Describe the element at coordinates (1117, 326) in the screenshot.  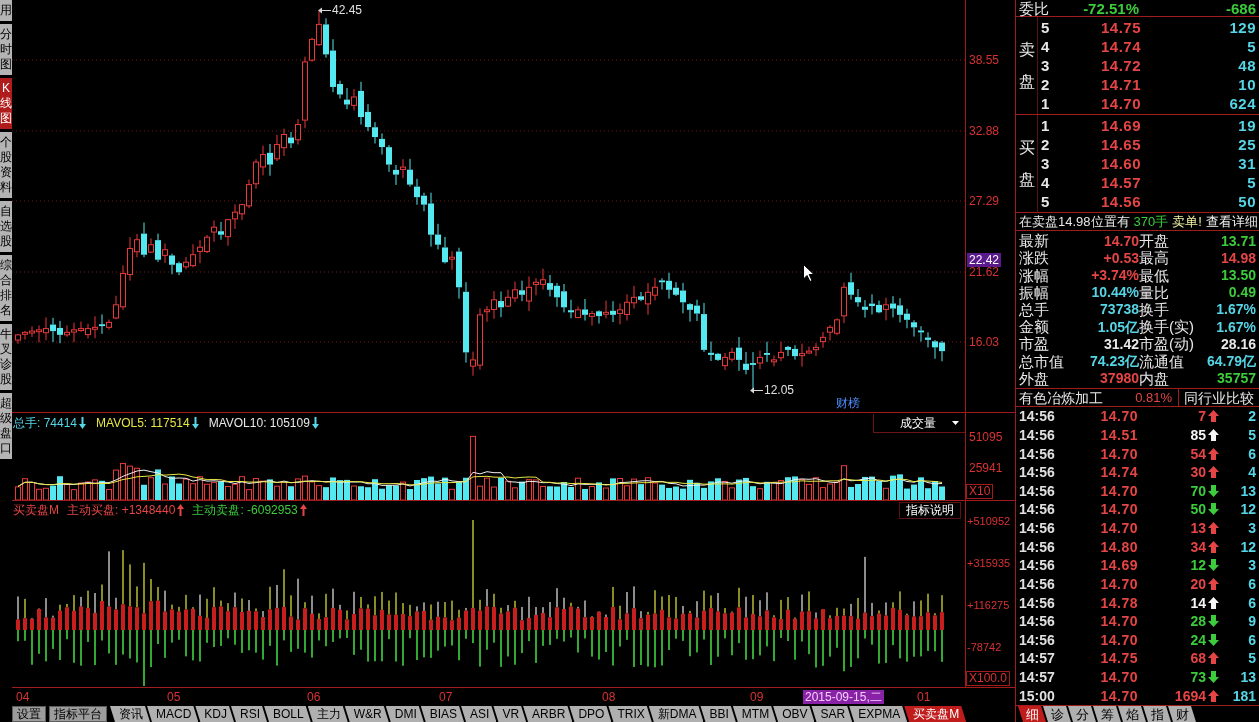
I see `stat-value: 1.05亿` at that location.